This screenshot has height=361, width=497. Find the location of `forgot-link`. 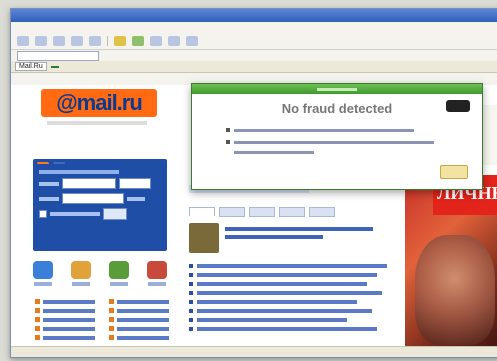

forgot-link is located at coordinates (136, 198).